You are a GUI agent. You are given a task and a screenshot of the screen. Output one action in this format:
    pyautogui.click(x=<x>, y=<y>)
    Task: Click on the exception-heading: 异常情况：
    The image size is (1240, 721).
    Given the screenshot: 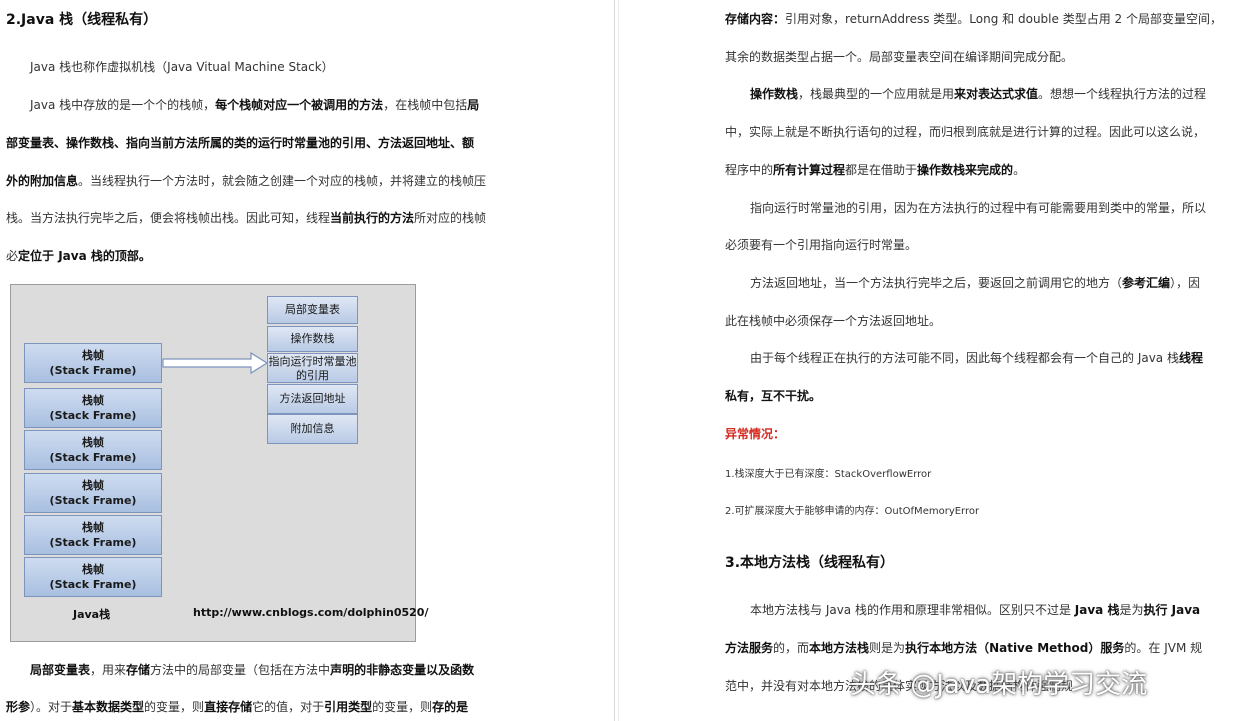 What is the action you would take?
    pyautogui.click(x=755, y=434)
    